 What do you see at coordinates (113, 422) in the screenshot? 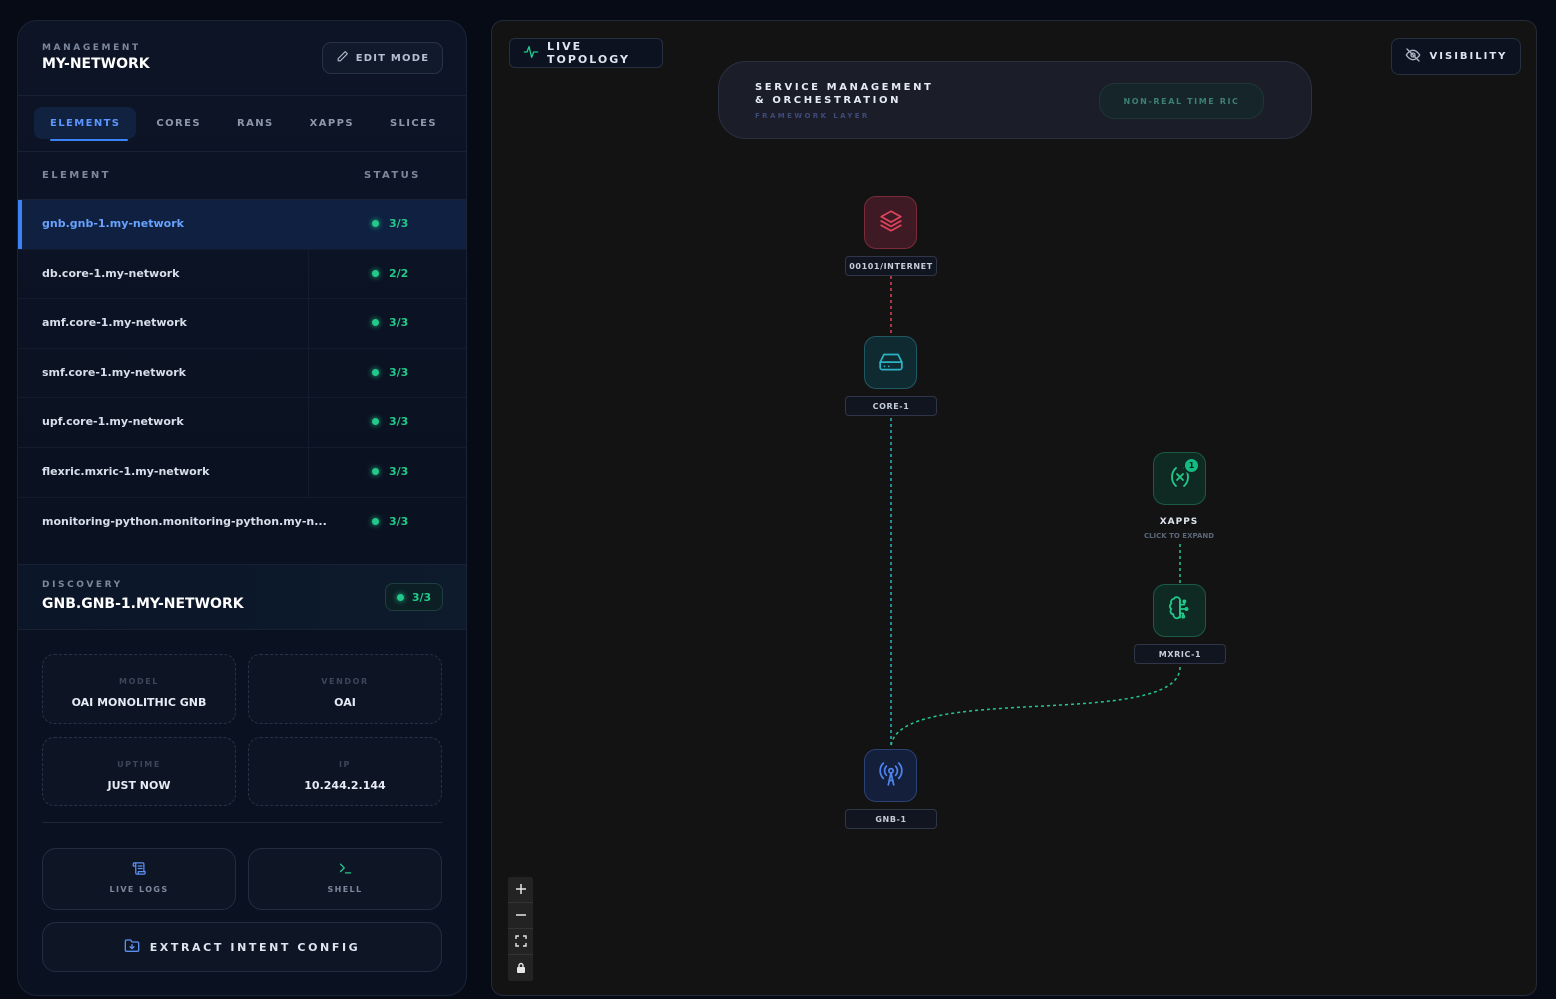
I see `element-name: upf.core-1.my-network` at bounding box center [113, 422].